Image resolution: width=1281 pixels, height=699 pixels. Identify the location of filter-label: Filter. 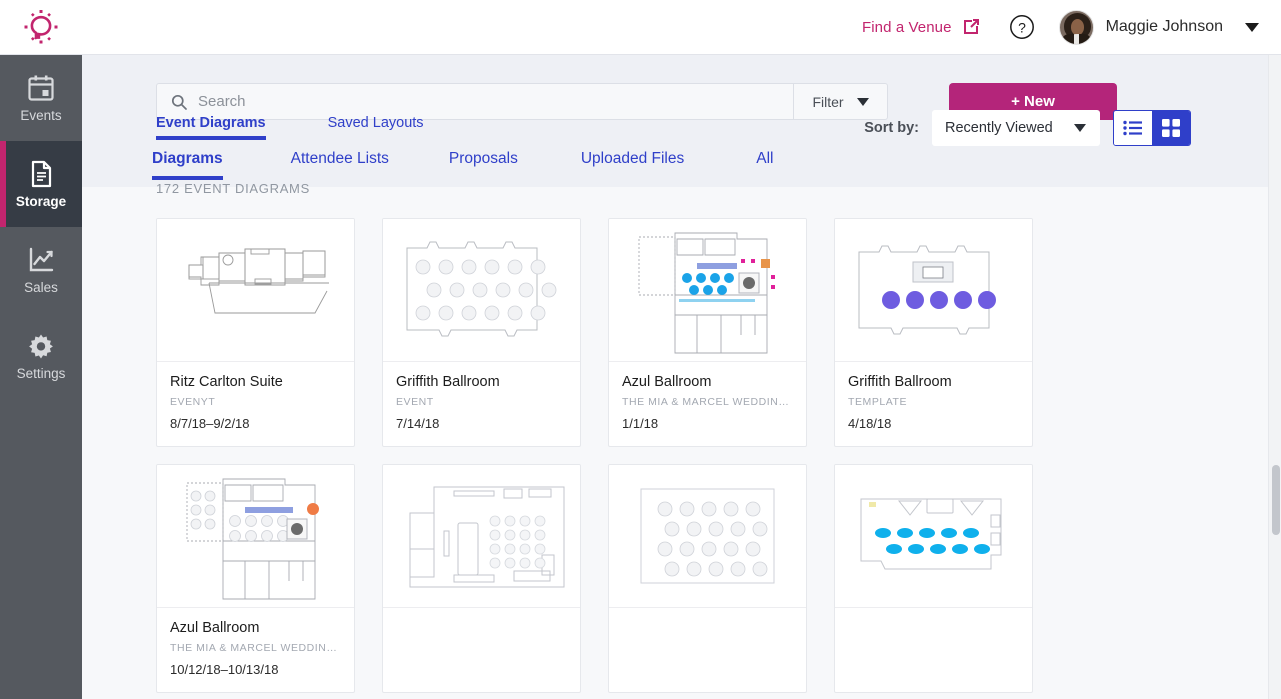
(828, 101).